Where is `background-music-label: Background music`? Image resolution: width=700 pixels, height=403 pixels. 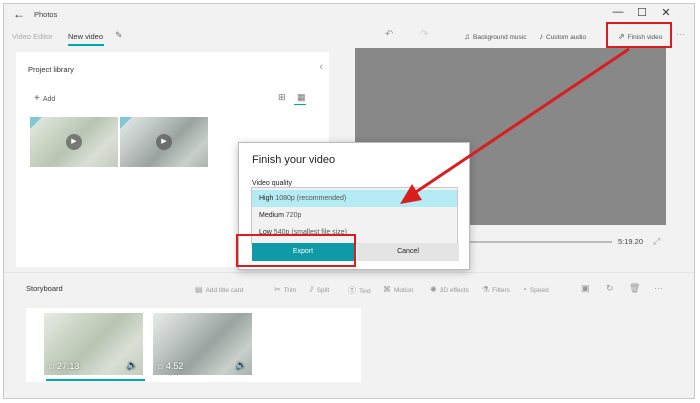 background-music-label: Background music is located at coordinates (500, 37).